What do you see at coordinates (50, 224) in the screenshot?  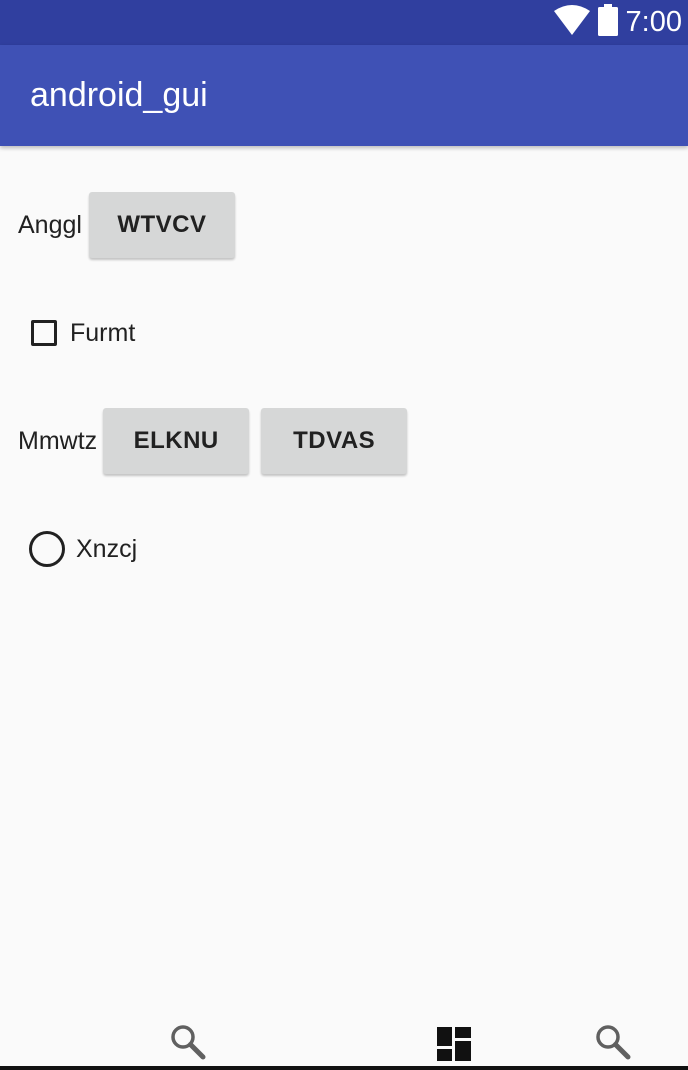 I see `anggl-label: Anggl` at bounding box center [50, 224].